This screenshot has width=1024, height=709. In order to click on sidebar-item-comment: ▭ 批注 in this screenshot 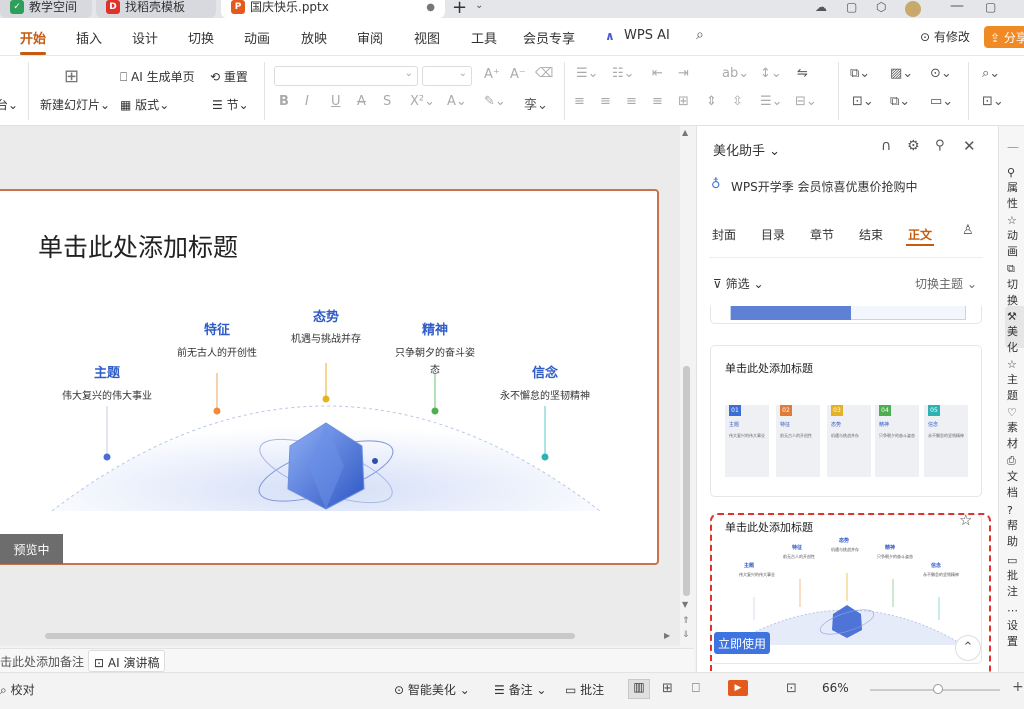, I will do `click(1015, 576)`.